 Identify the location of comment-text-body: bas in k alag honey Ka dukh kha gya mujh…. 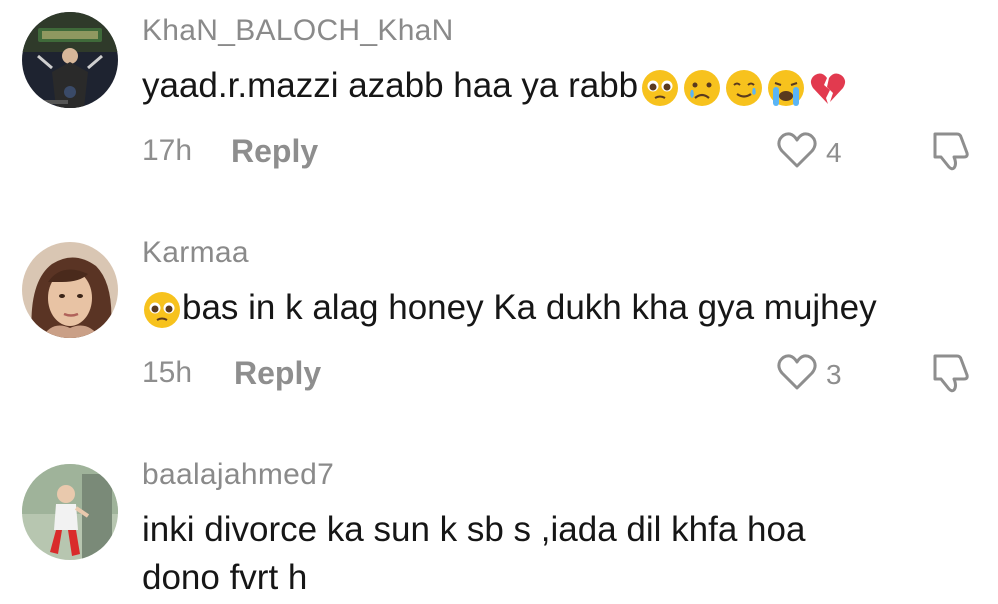
(529, 307).